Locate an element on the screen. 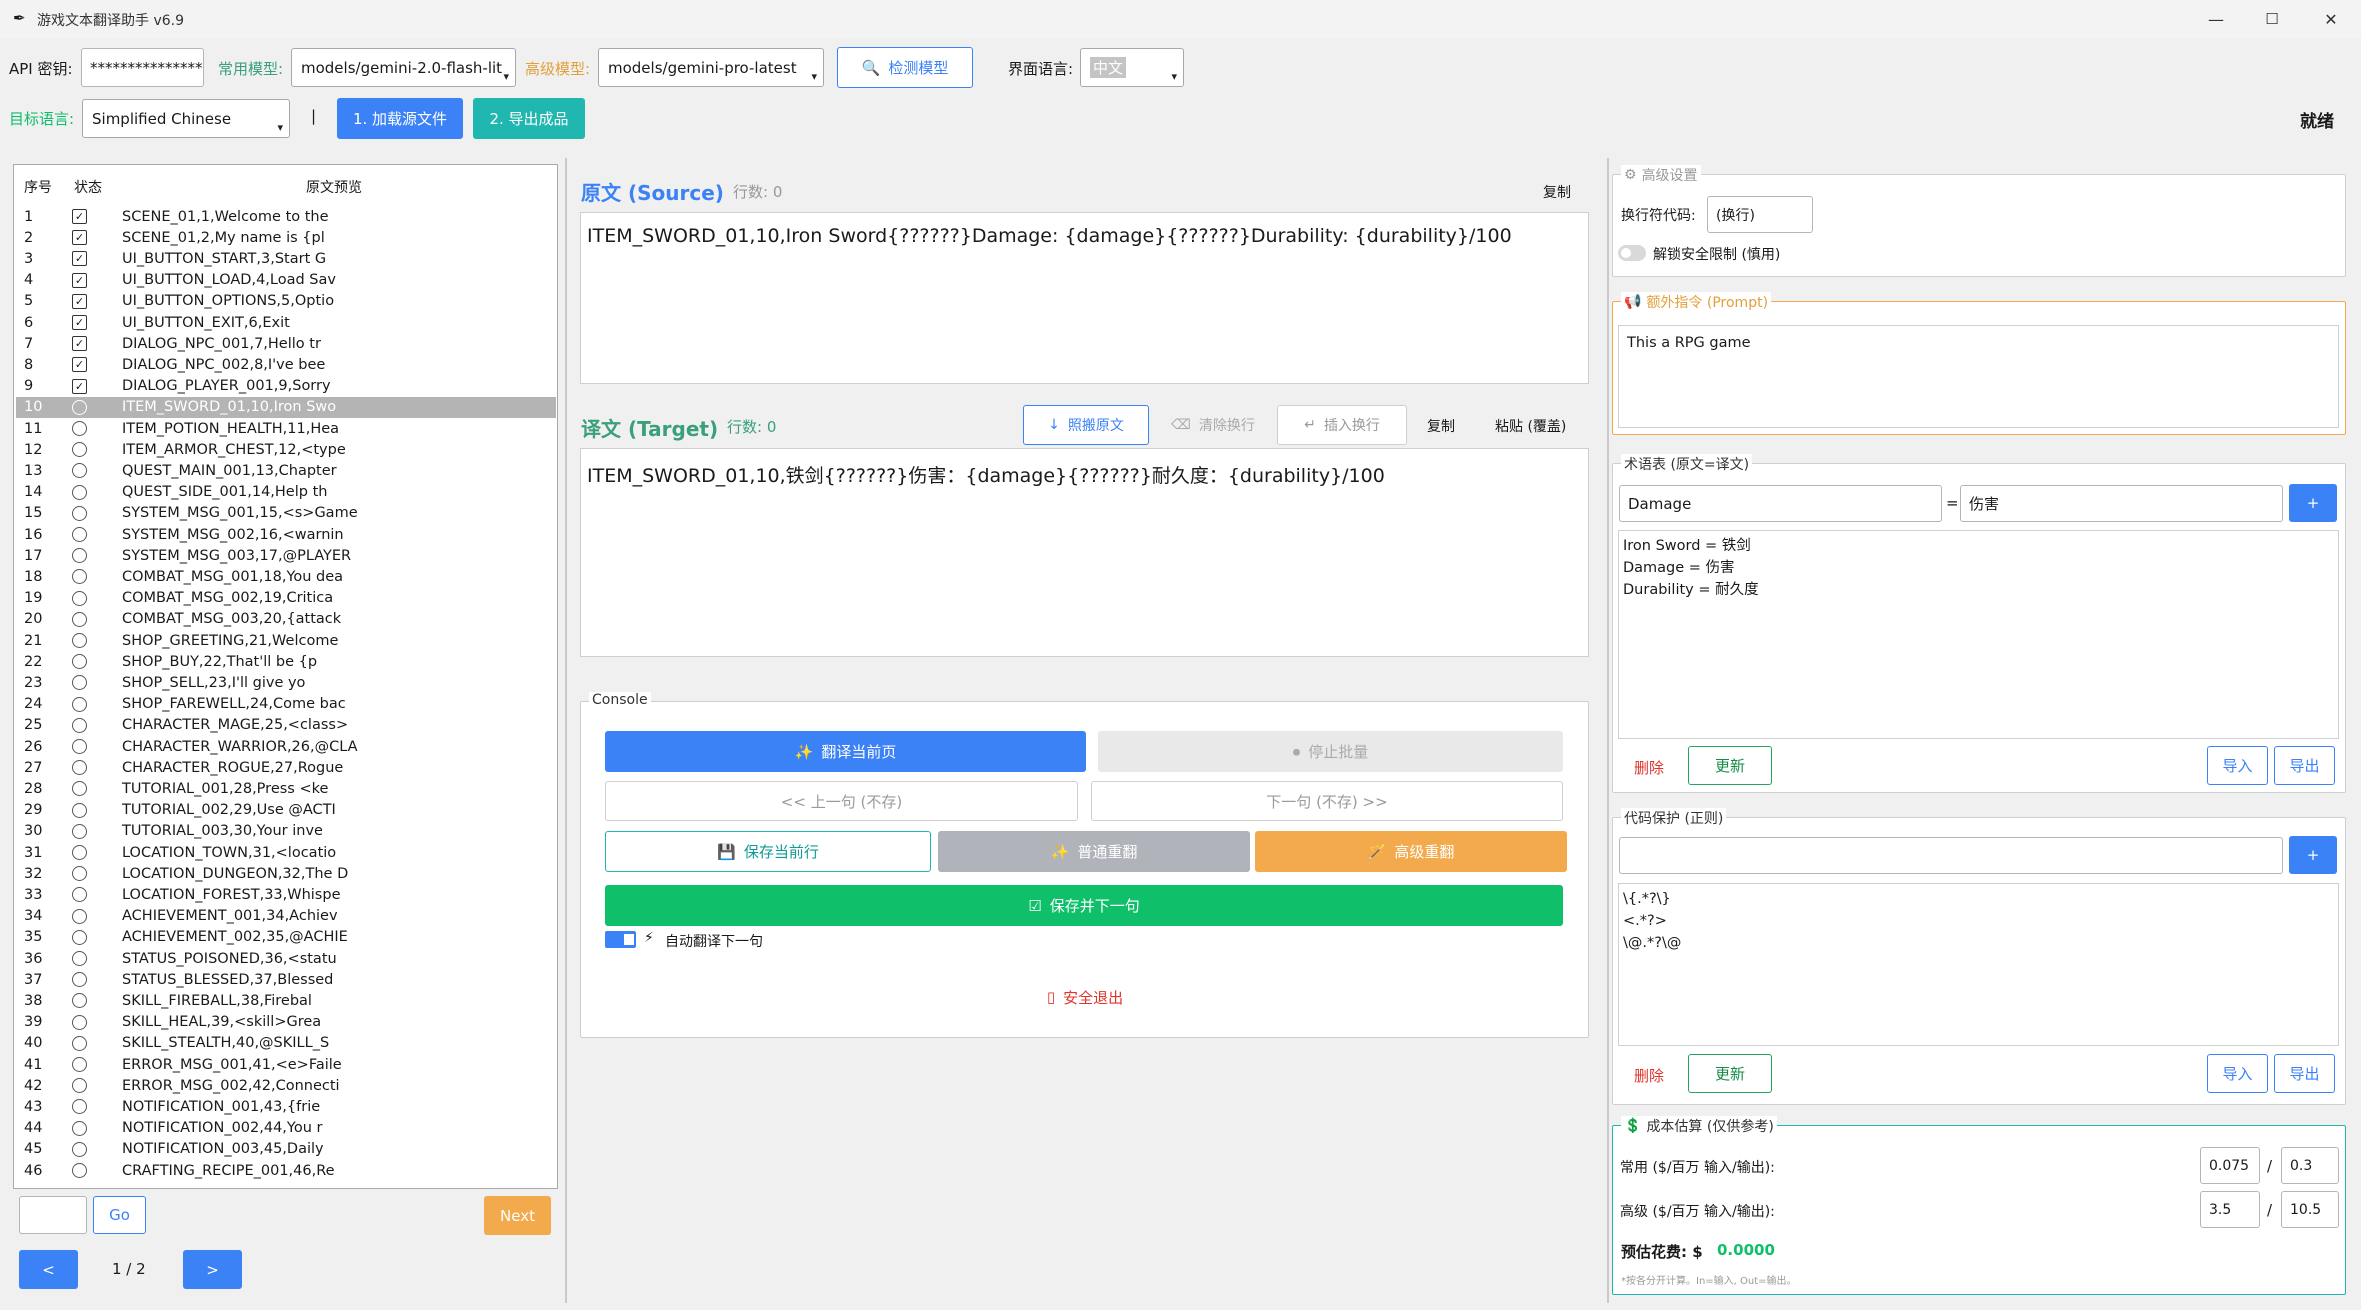  list-item: 37 STATUS_BLESSED,37,Blessed is located at coordinates (286, 979).